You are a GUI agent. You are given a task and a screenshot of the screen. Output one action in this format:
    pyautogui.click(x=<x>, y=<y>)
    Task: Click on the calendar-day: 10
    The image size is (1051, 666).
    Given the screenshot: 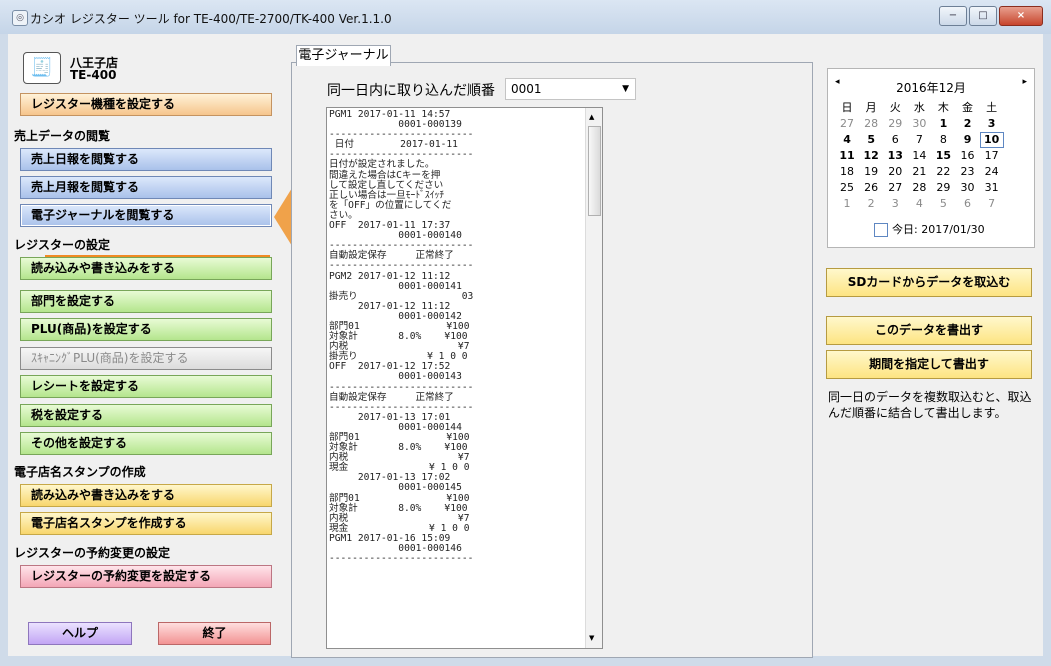 What is the action you would take?
    pyautogui.click(x=991, y=140)
    